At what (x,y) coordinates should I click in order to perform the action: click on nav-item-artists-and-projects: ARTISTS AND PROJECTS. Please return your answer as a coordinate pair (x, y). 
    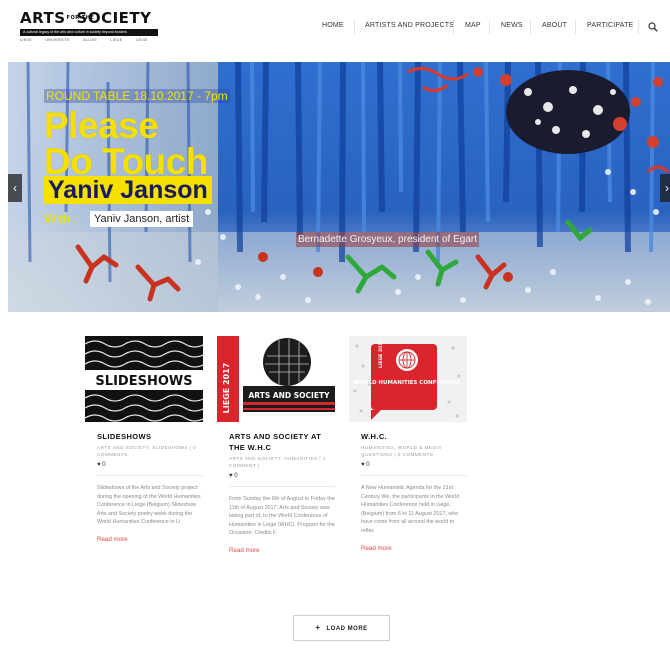
    Looking at the image, I should click on (409, 25).